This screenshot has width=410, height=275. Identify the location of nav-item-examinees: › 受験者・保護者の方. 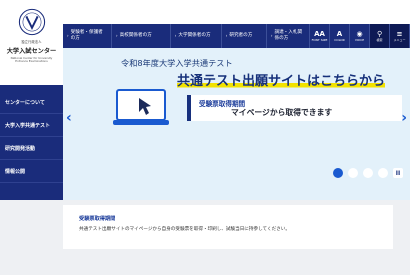
(88, 36).